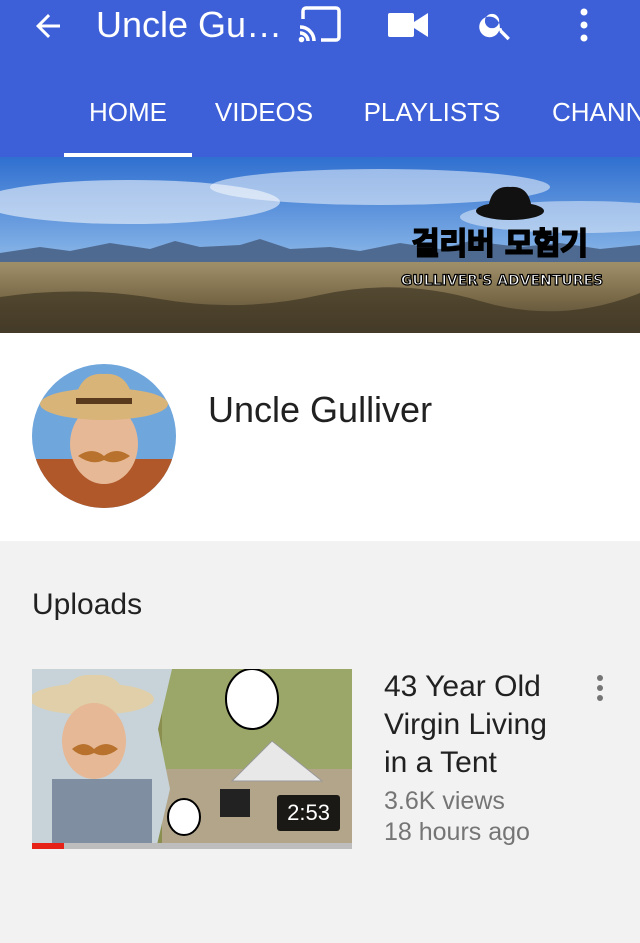 The height and width of the screenshot is (943, 640). I want to click on video-age: 18 hours ago, so click(457, 832).